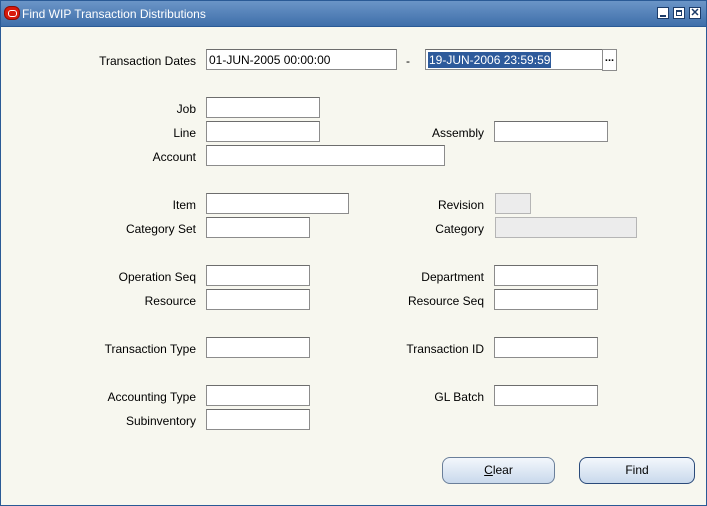  I want to click on item-label: Item, so click(184, 205).